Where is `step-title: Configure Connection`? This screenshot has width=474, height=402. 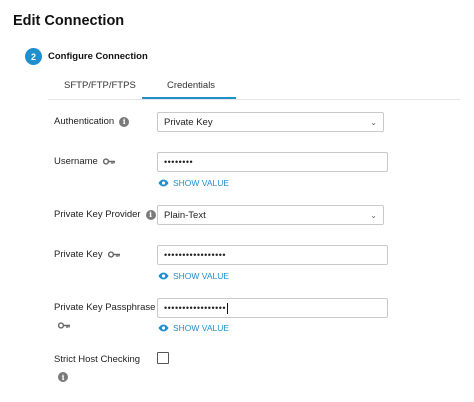
step-title: Configure Connection is located at coordinates (98, 56).